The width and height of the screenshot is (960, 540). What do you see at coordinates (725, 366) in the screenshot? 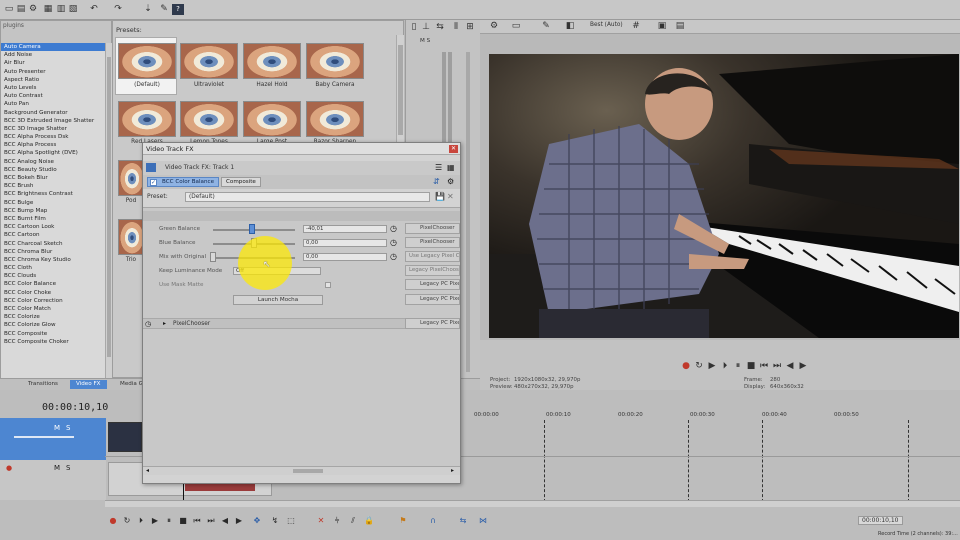
I see `play-from-start-icon: ⏵` at bounding box center [725, 366].